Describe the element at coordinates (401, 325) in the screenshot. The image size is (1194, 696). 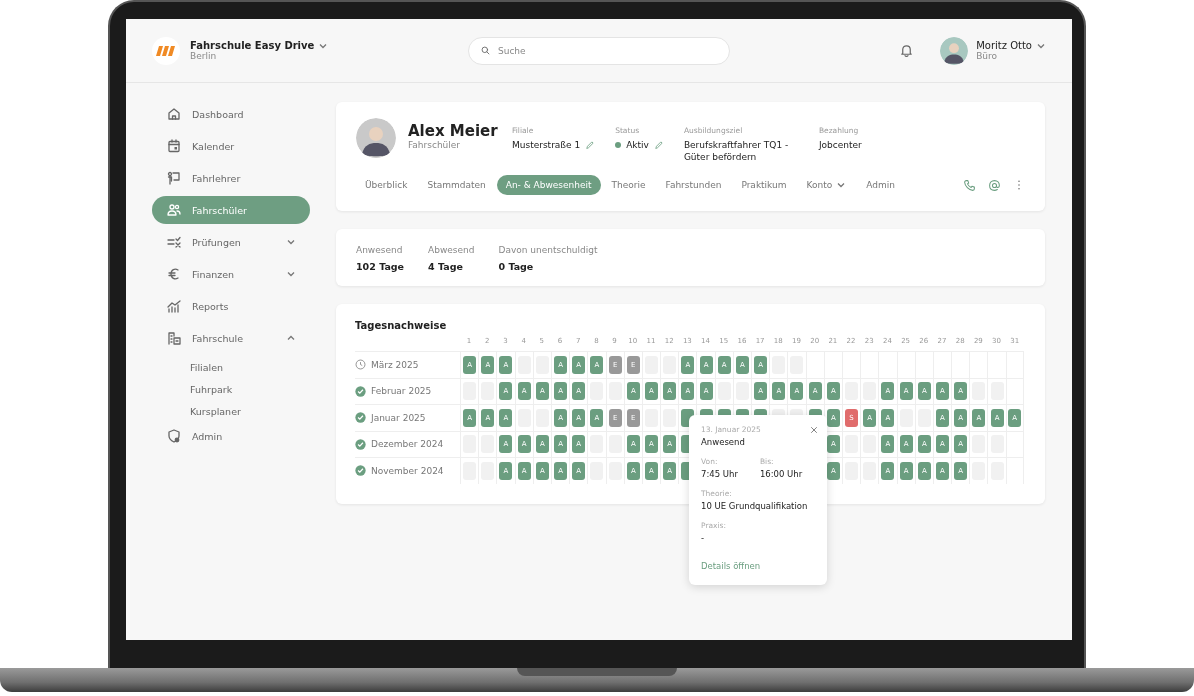
I see `section-title: Tagesnachweise` at that location.